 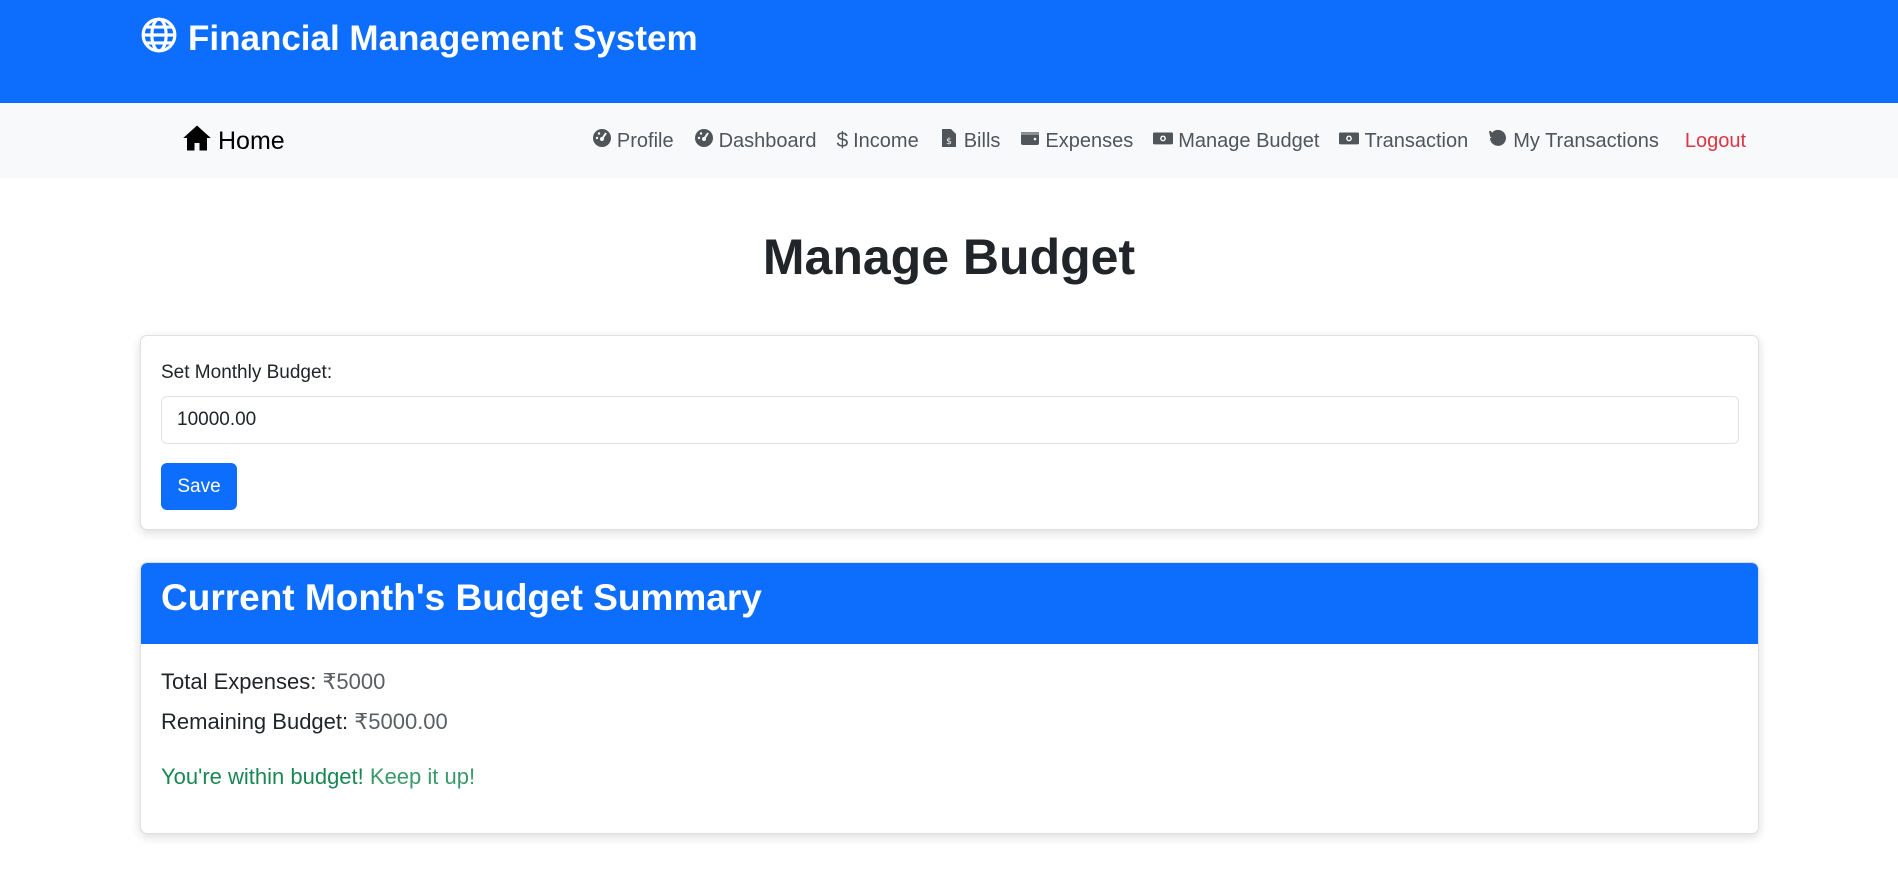 What do you see at coordinates (443, 38) in the screenshot?
I see `brand-title: Financial Management System` at bounding box center [443, 38].